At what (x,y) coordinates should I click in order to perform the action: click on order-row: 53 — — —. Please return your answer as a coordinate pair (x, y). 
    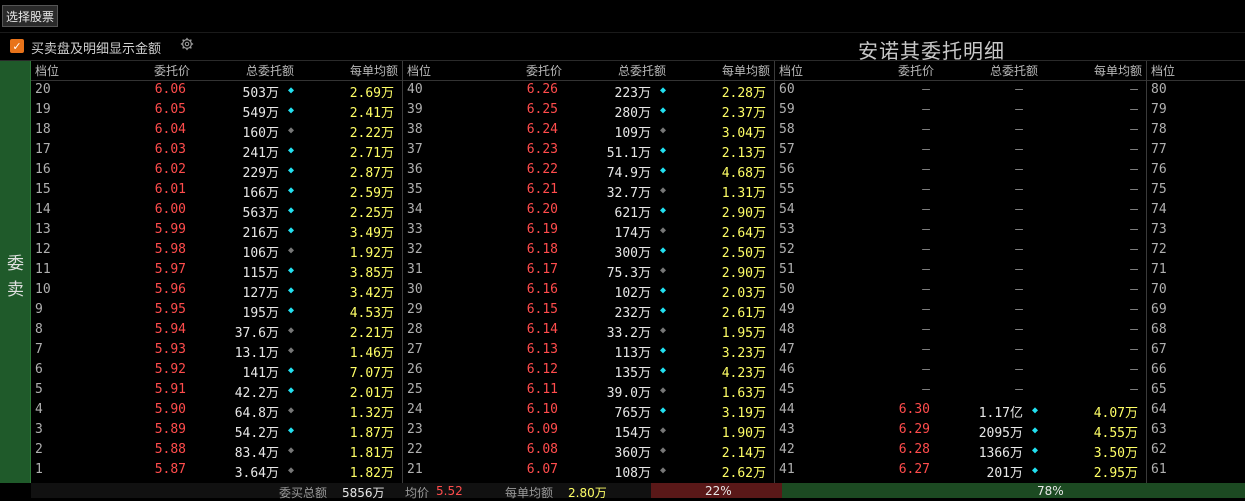
    Looking at the image, I should click on (960, 231).